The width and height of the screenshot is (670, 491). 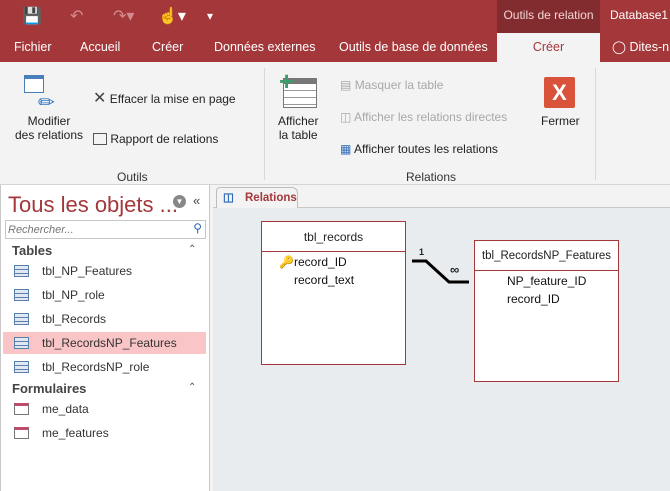 What do you see at coordinates (640, 15) in the screenshot?
I see `window-title: Database1 :` at bounding box center [640, 15].